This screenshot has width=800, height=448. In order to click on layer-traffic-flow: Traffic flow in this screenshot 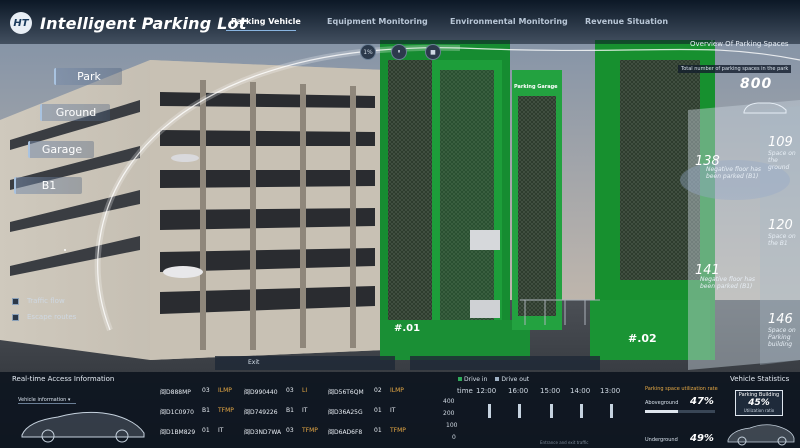, I will do `click(38, 301)`.